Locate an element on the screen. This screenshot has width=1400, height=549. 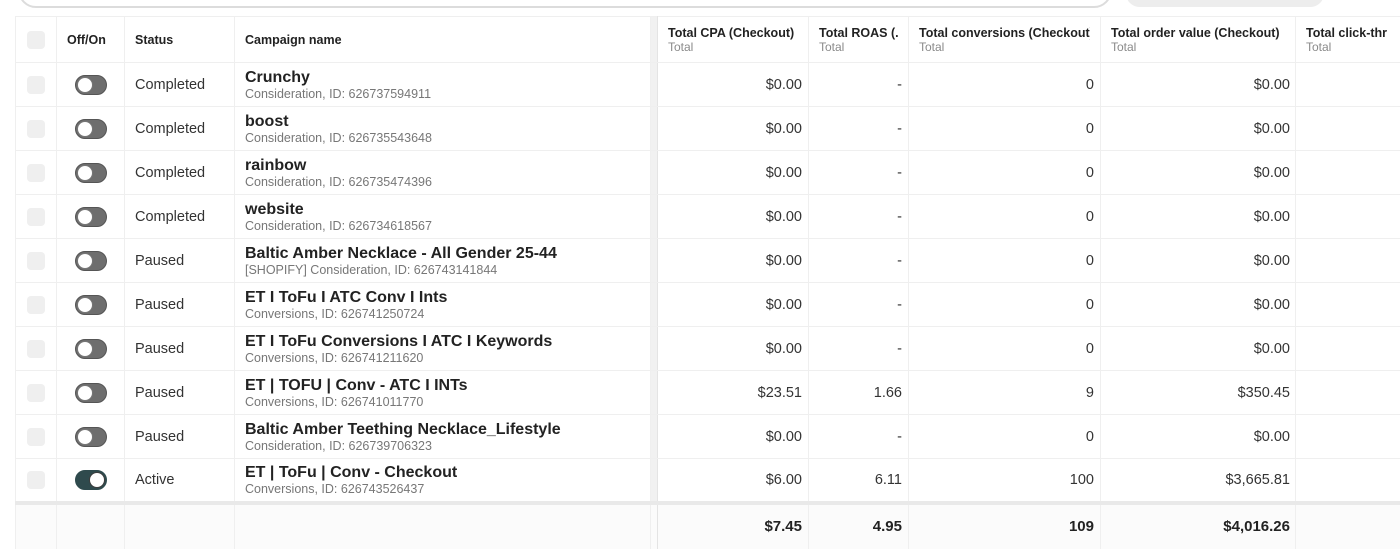
campaign-name-link: ET | TOFU | Conv - ATC I INTs is located at coordinates (442, 386).